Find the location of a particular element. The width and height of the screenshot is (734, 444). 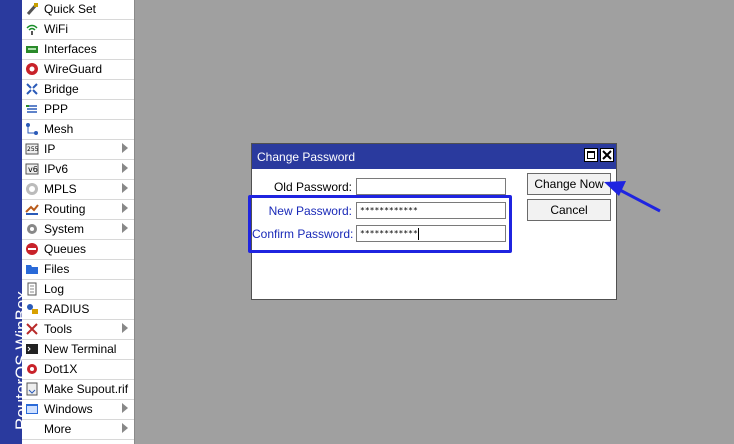

menu-item-quick-set: Quick Set is located at coordinates (78, 10).